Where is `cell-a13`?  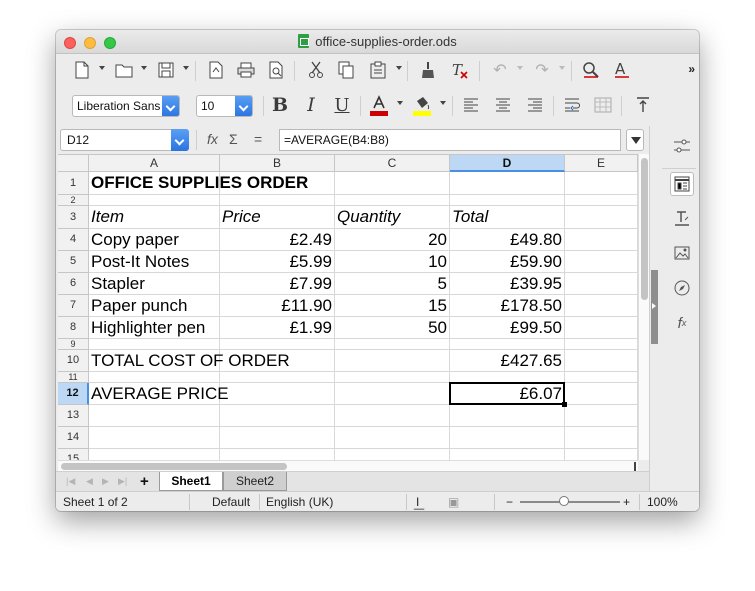 cell-a13 is located at coordinates (154, 416).